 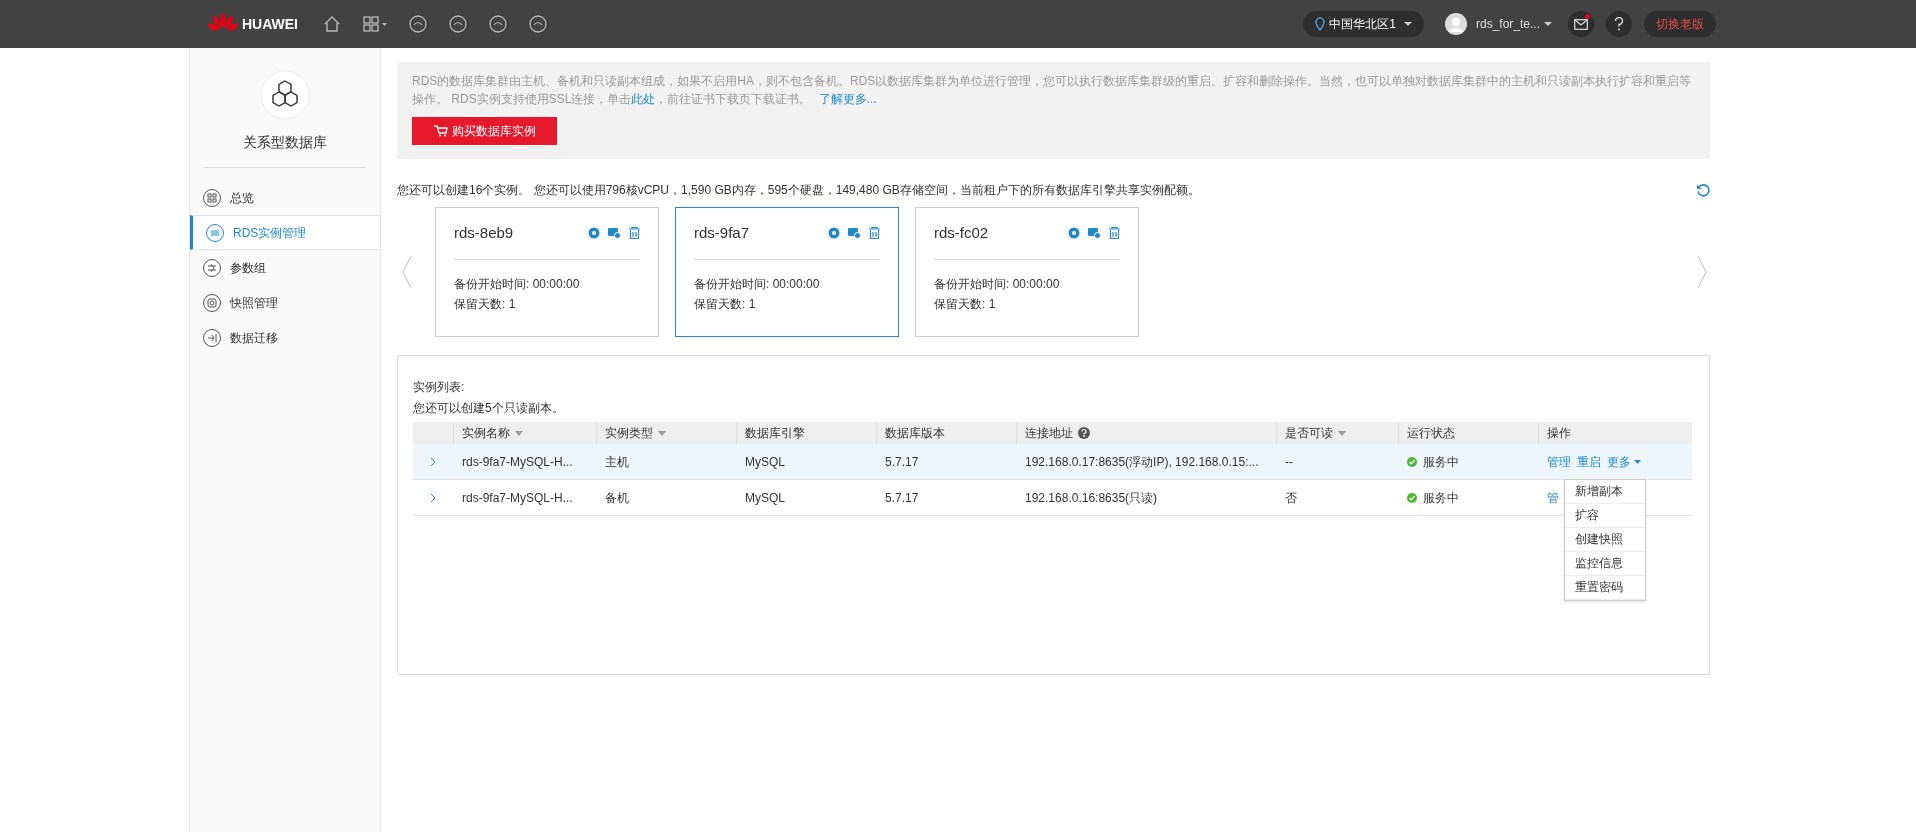 I want to click on migration-icon, so click(x=212, y=337).